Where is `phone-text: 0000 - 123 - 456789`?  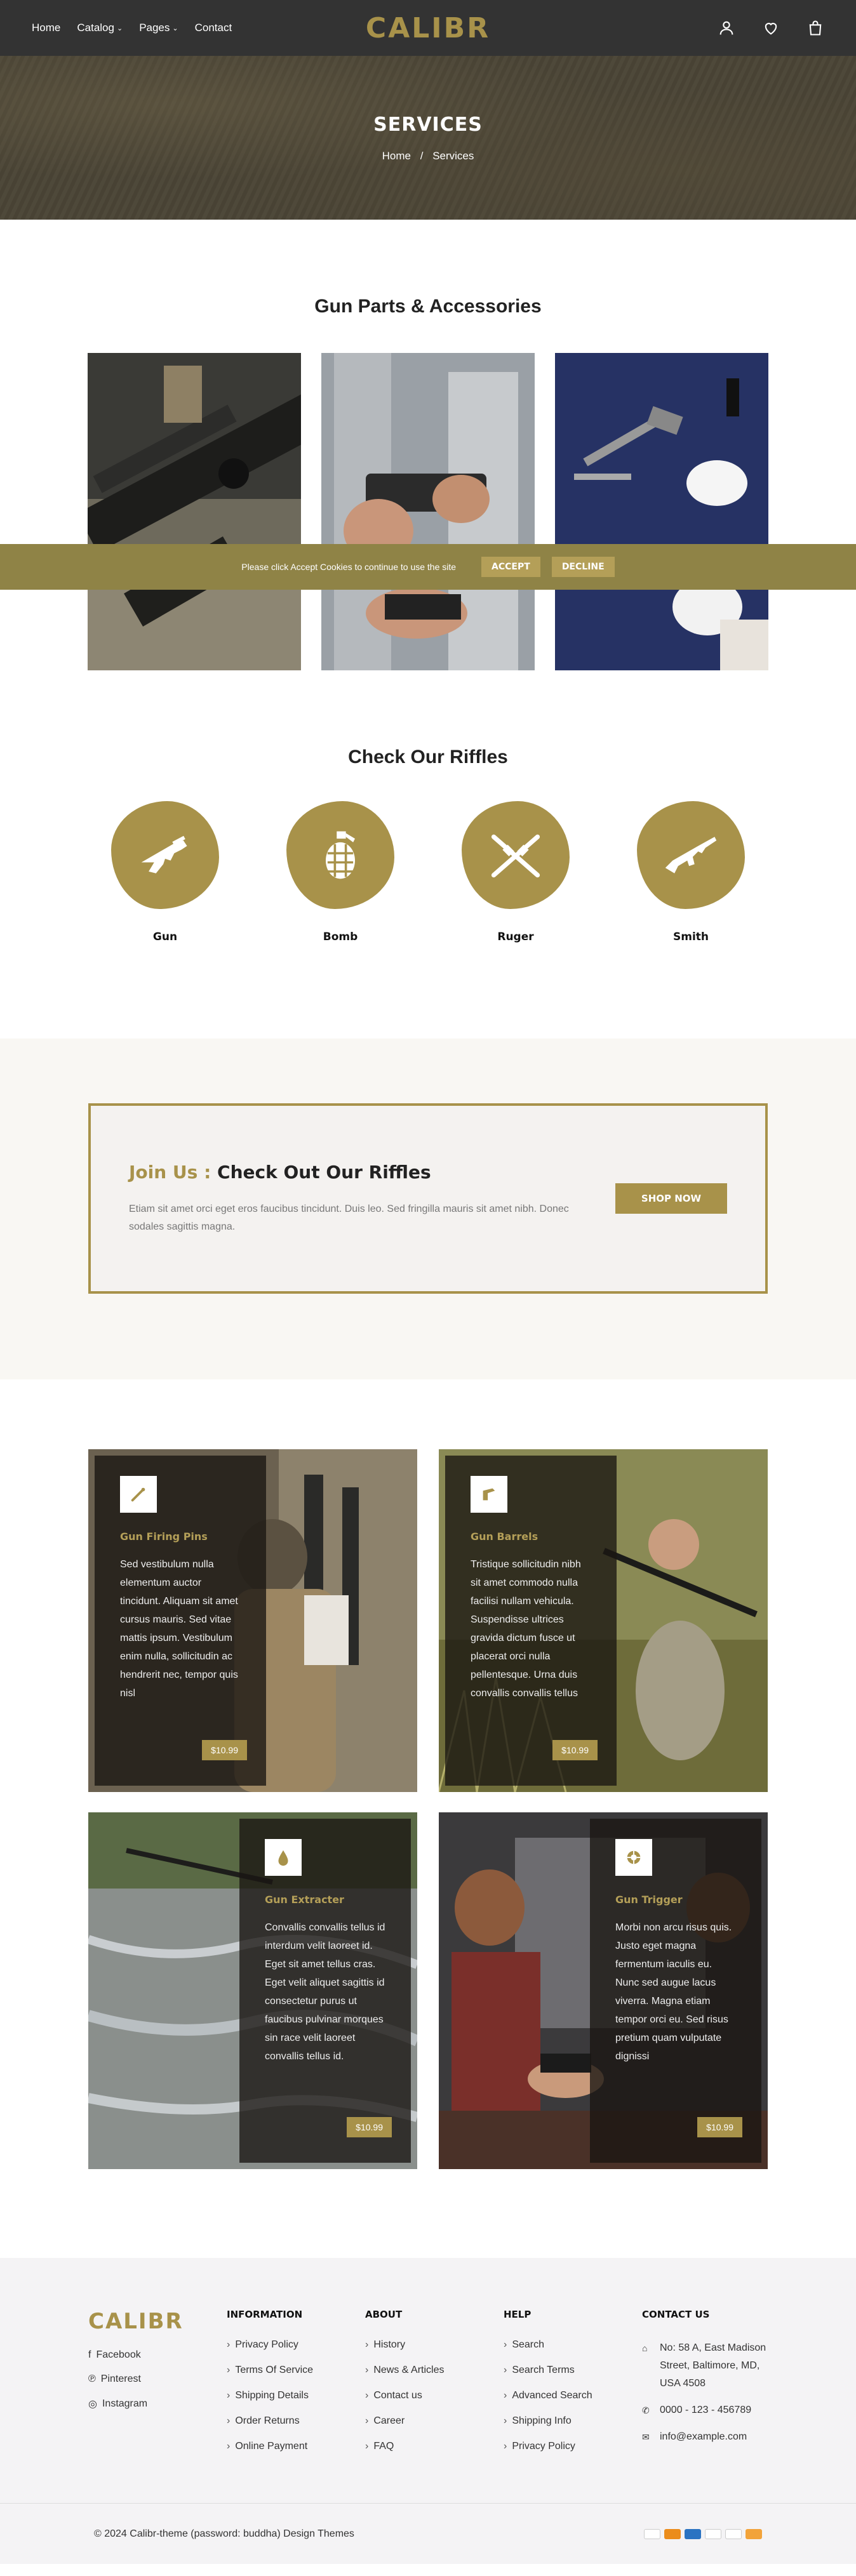
phone-text: 0000 - 123 - 456789 is located at coordinates (706, 2410).